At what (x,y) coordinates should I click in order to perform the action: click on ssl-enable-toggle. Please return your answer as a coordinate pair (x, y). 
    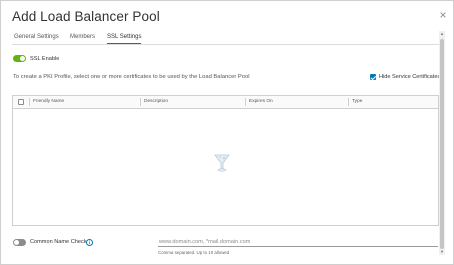
    Looking at the image, I should click on (19, 58).